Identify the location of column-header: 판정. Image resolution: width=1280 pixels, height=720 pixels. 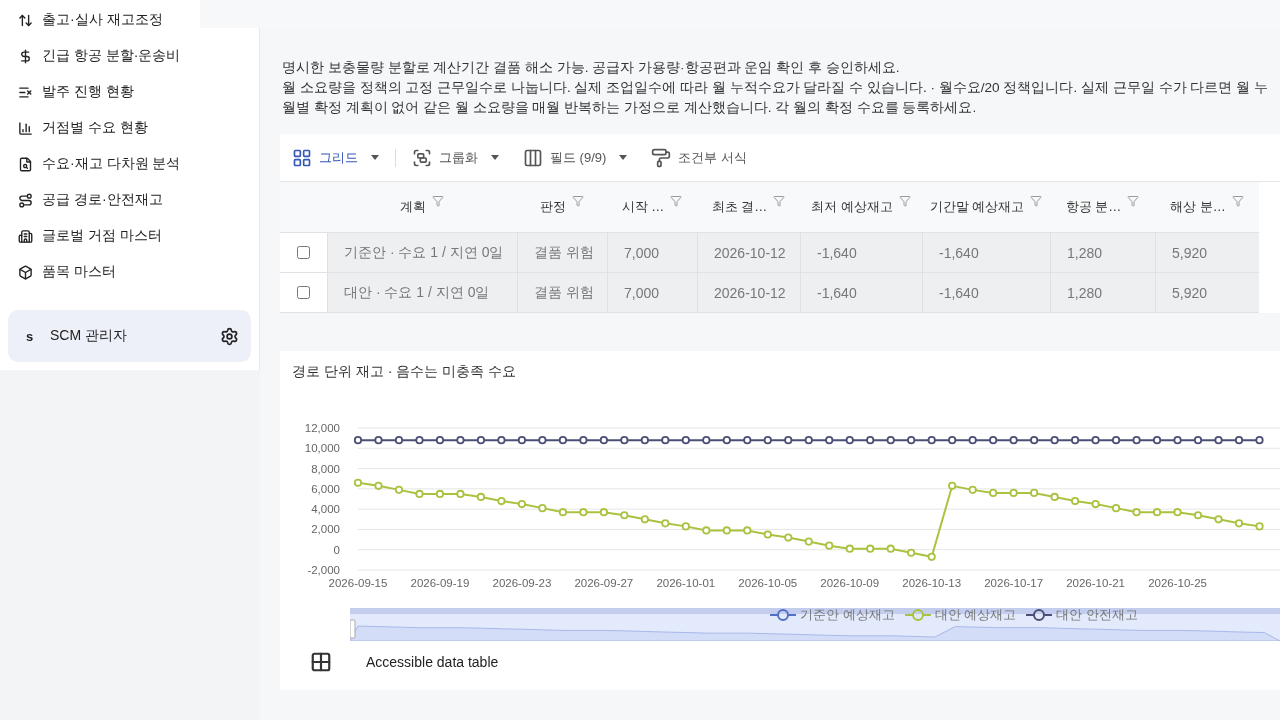
(562, 207).